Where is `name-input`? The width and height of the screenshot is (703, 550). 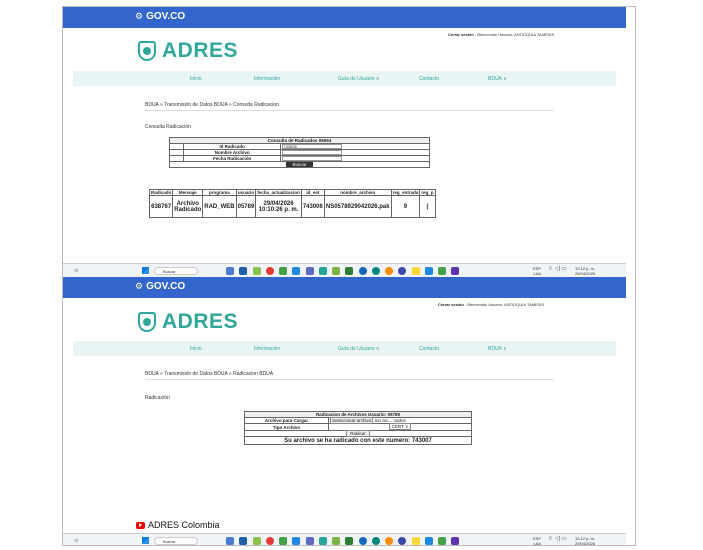
name-input is located at coordinates (312, 152).